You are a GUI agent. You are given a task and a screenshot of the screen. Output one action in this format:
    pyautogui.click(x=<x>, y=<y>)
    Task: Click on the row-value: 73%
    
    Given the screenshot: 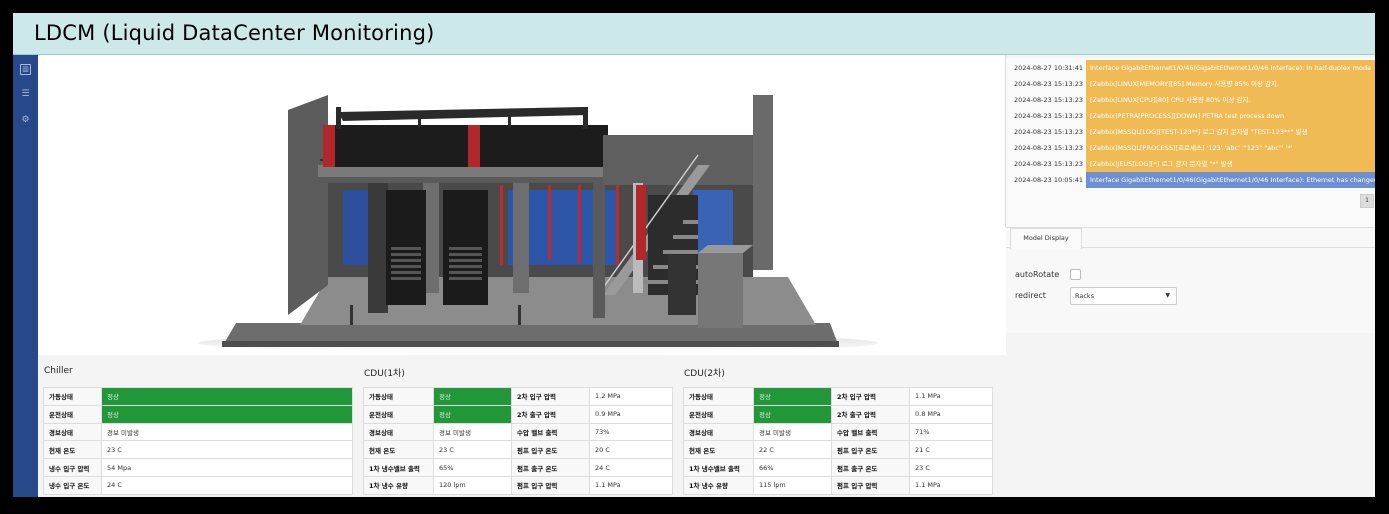 What is the action you would take?
    pyautogui.click(x=631, y=432)
    